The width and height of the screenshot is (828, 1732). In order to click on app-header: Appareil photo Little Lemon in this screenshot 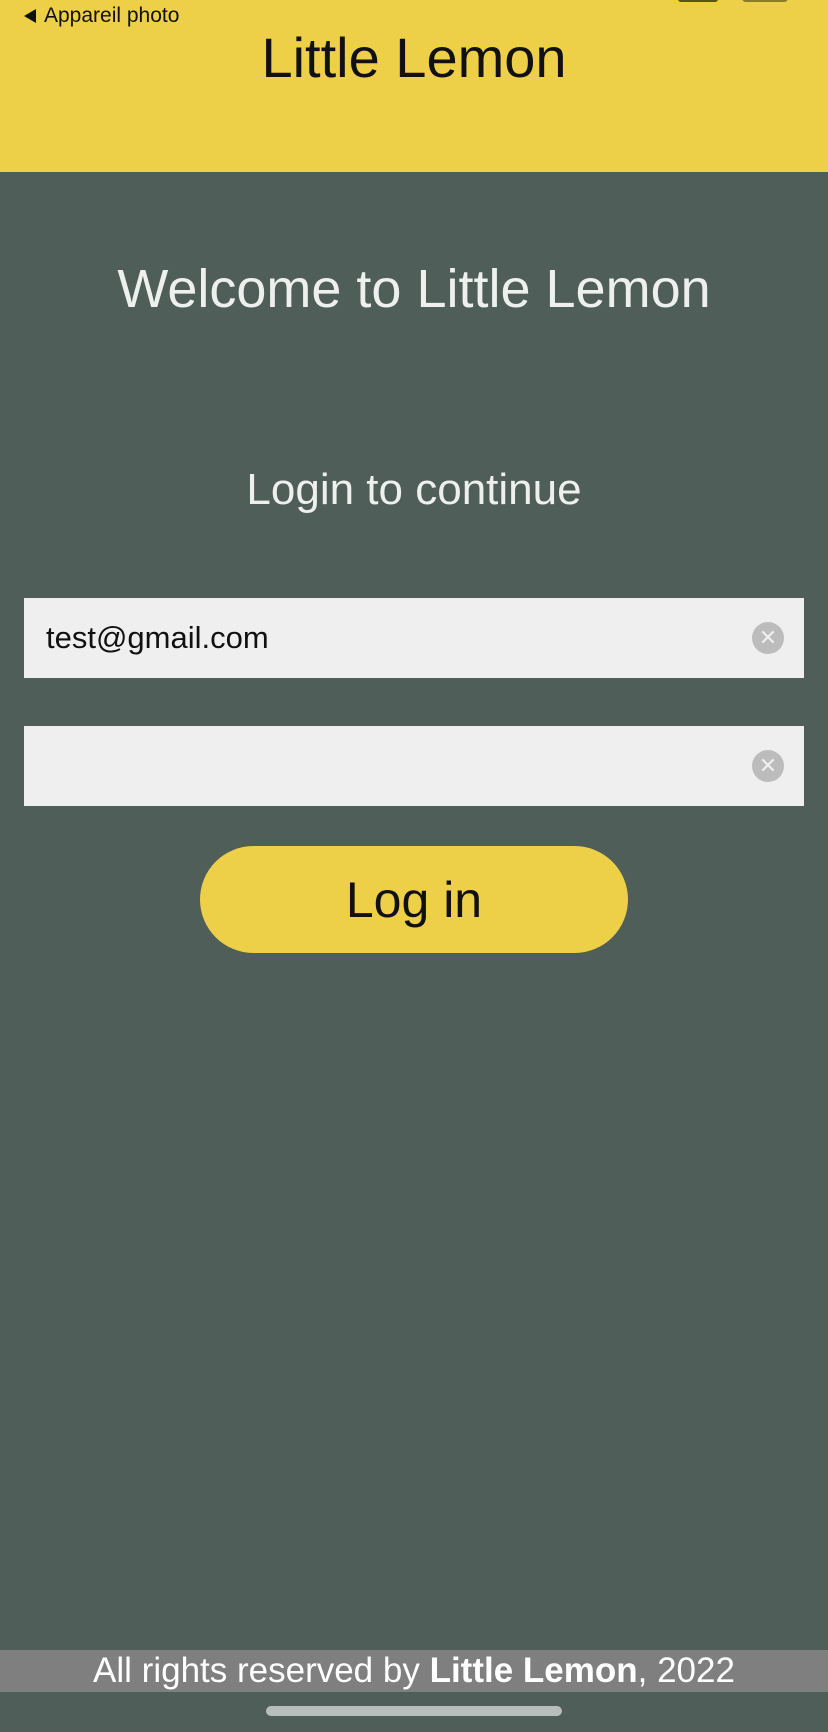, I will do `click(414, 86)`.